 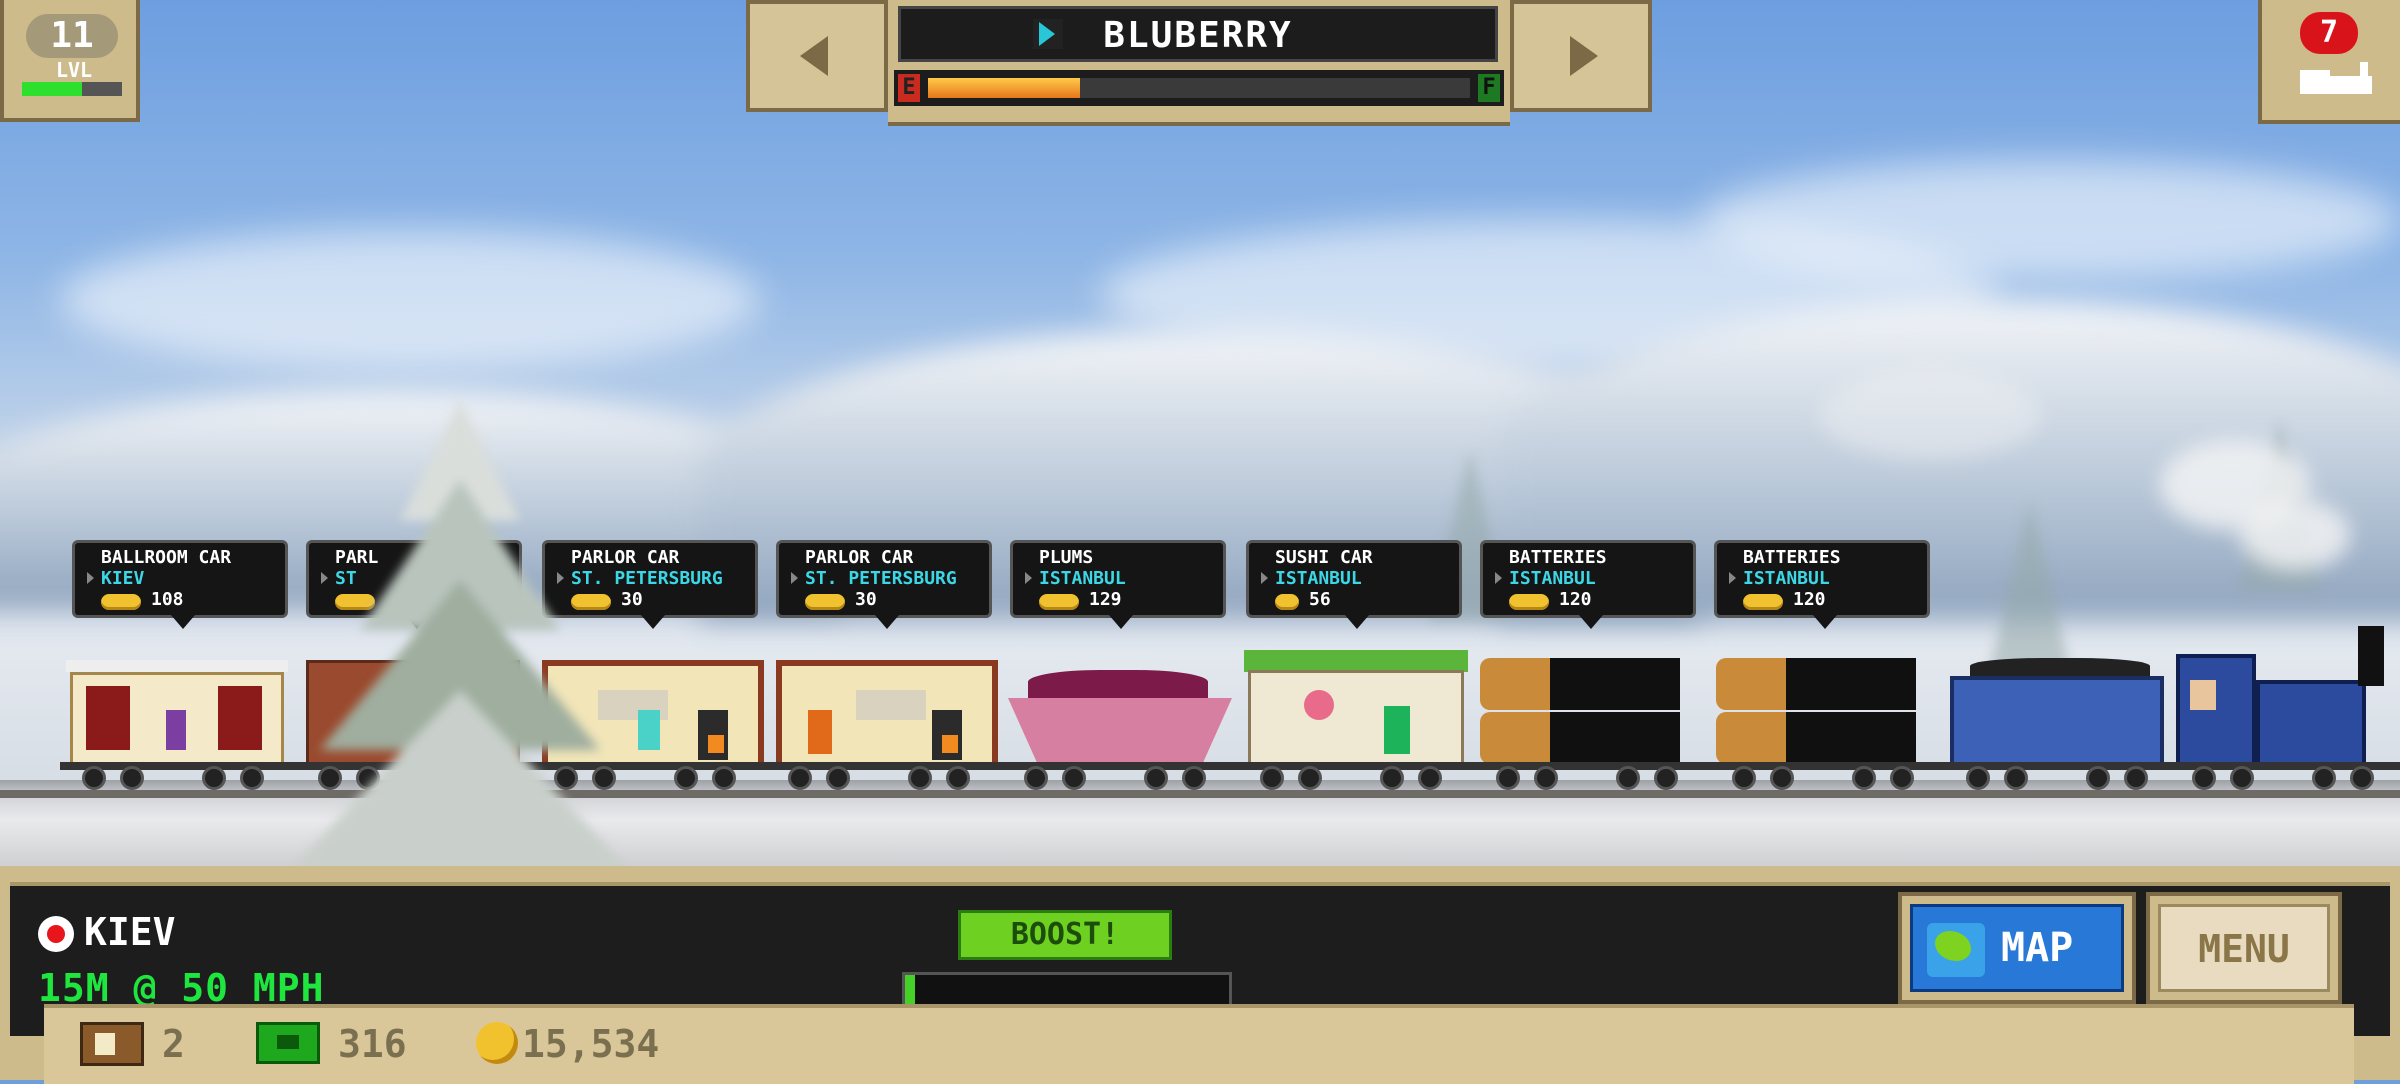 What do you see at coordinates (288, 1043) in the screenshot?
I see `cash-icon` at bounding box center [288, 1043].